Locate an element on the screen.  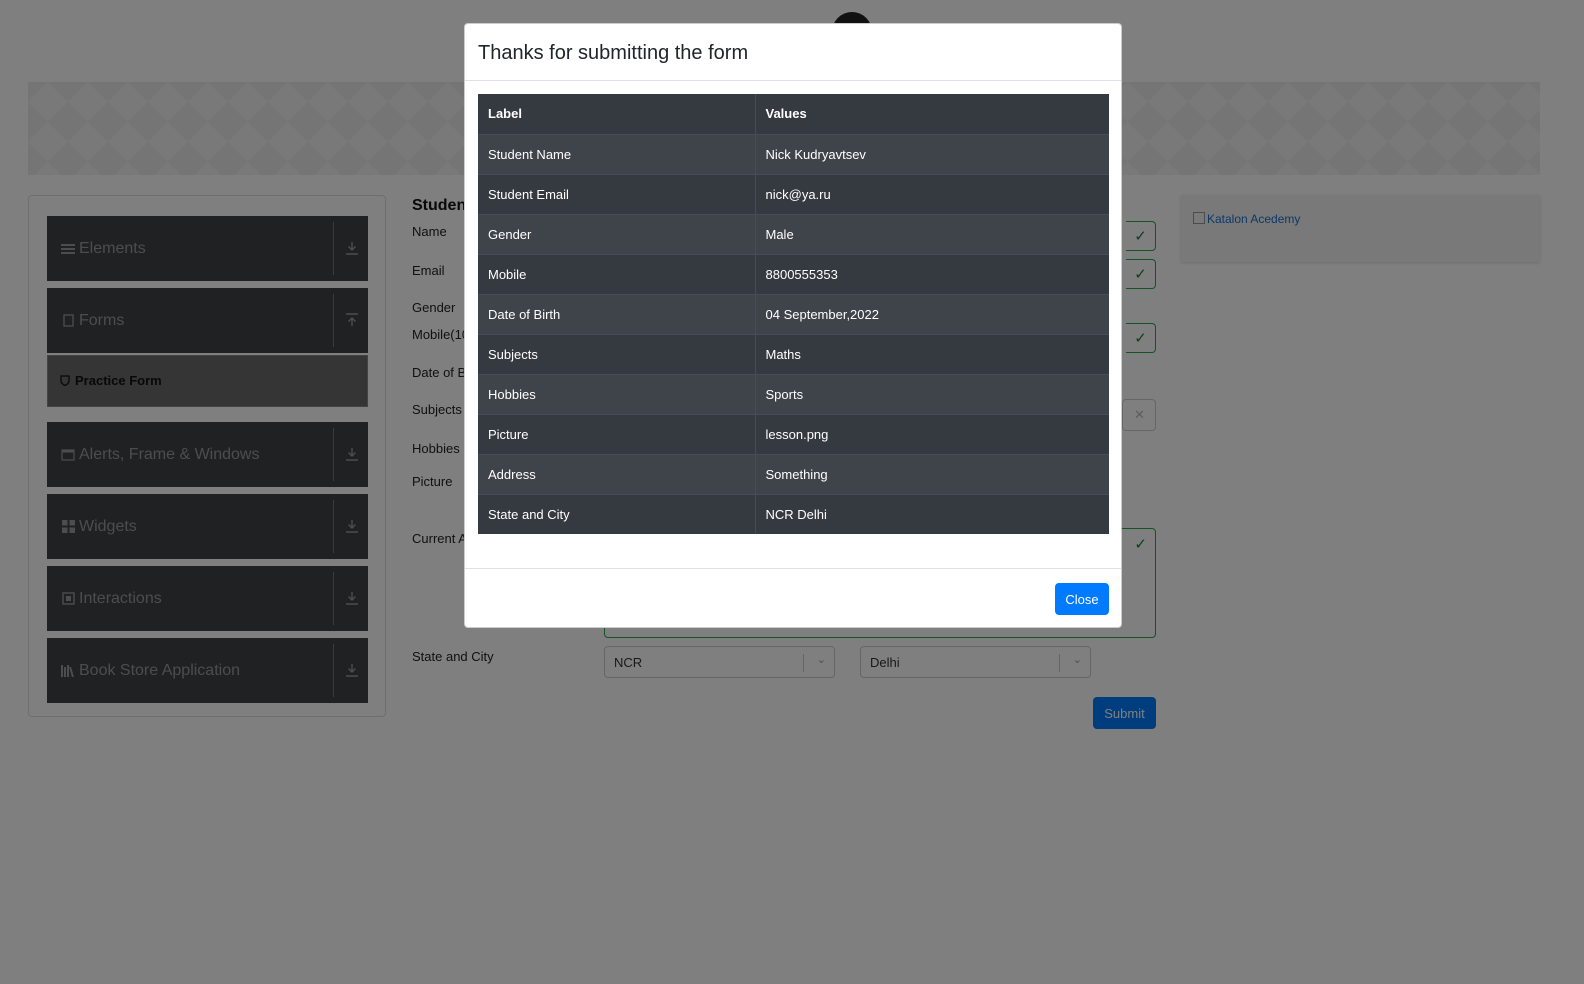
row-label: Subjects is located at coordinates (617, 353).